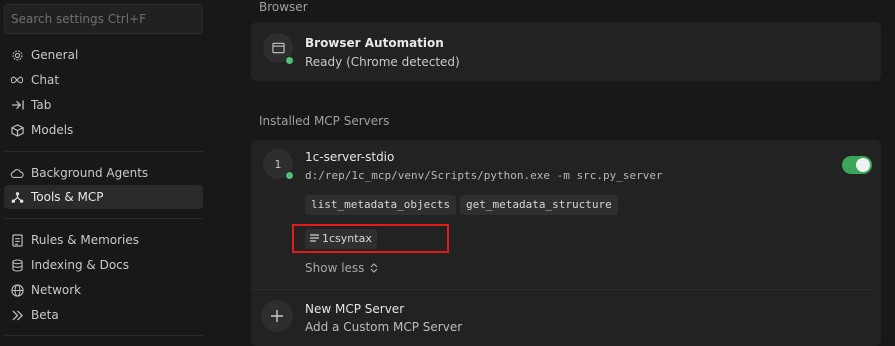 The image size is (895, 346). I want to click on sidebar-item-label: Beta, so click(45, 315).